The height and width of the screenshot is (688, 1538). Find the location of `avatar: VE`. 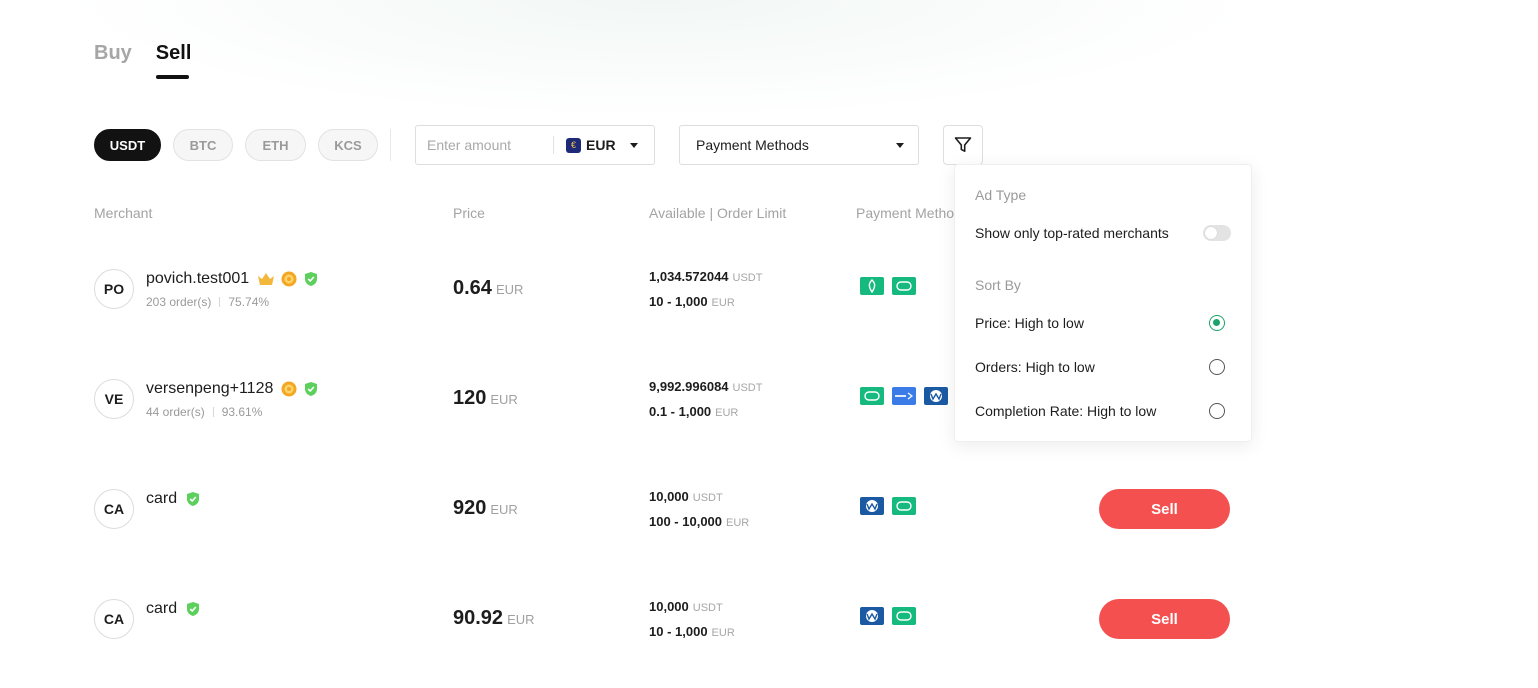

avatar: VE is located at coordinates (114, 399).